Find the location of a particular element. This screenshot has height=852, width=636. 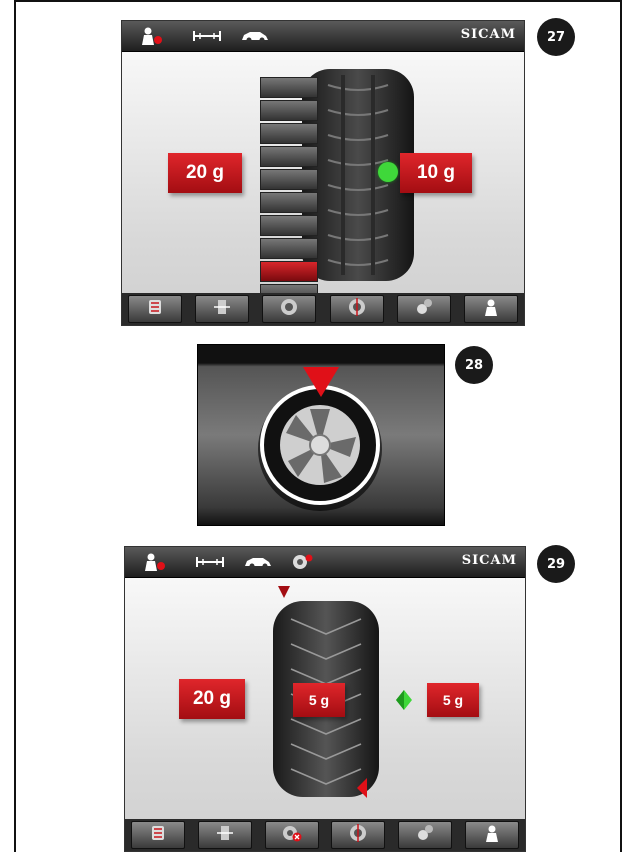

figure-number-badge: 27 is located at coordinates (556, 37).